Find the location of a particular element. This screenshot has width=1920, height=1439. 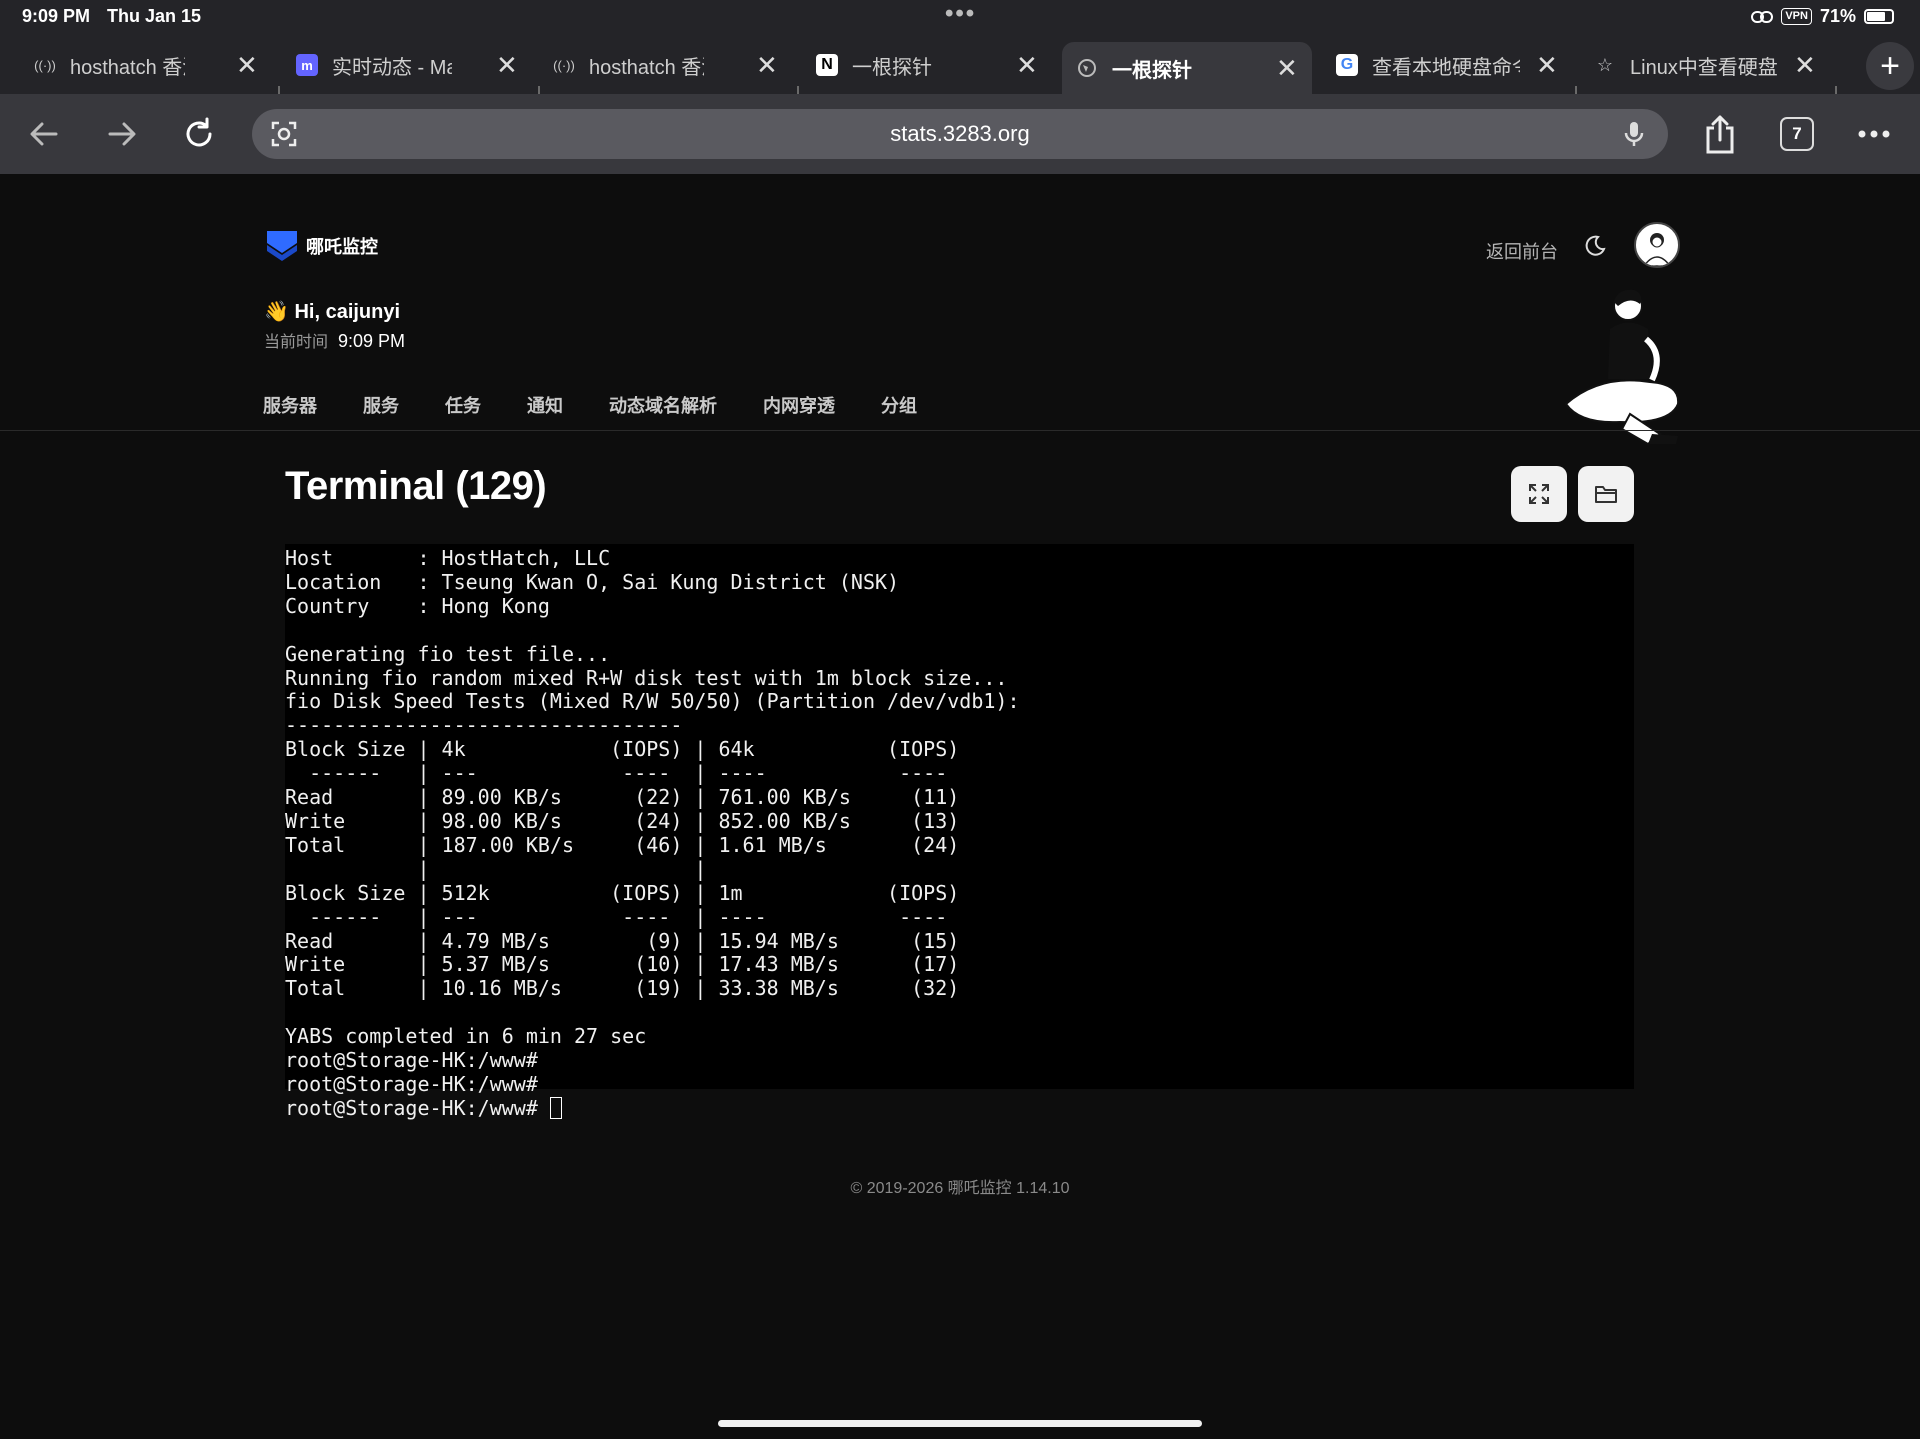

nav-nat: 内网穿透 is located at coordinates (799, 405).